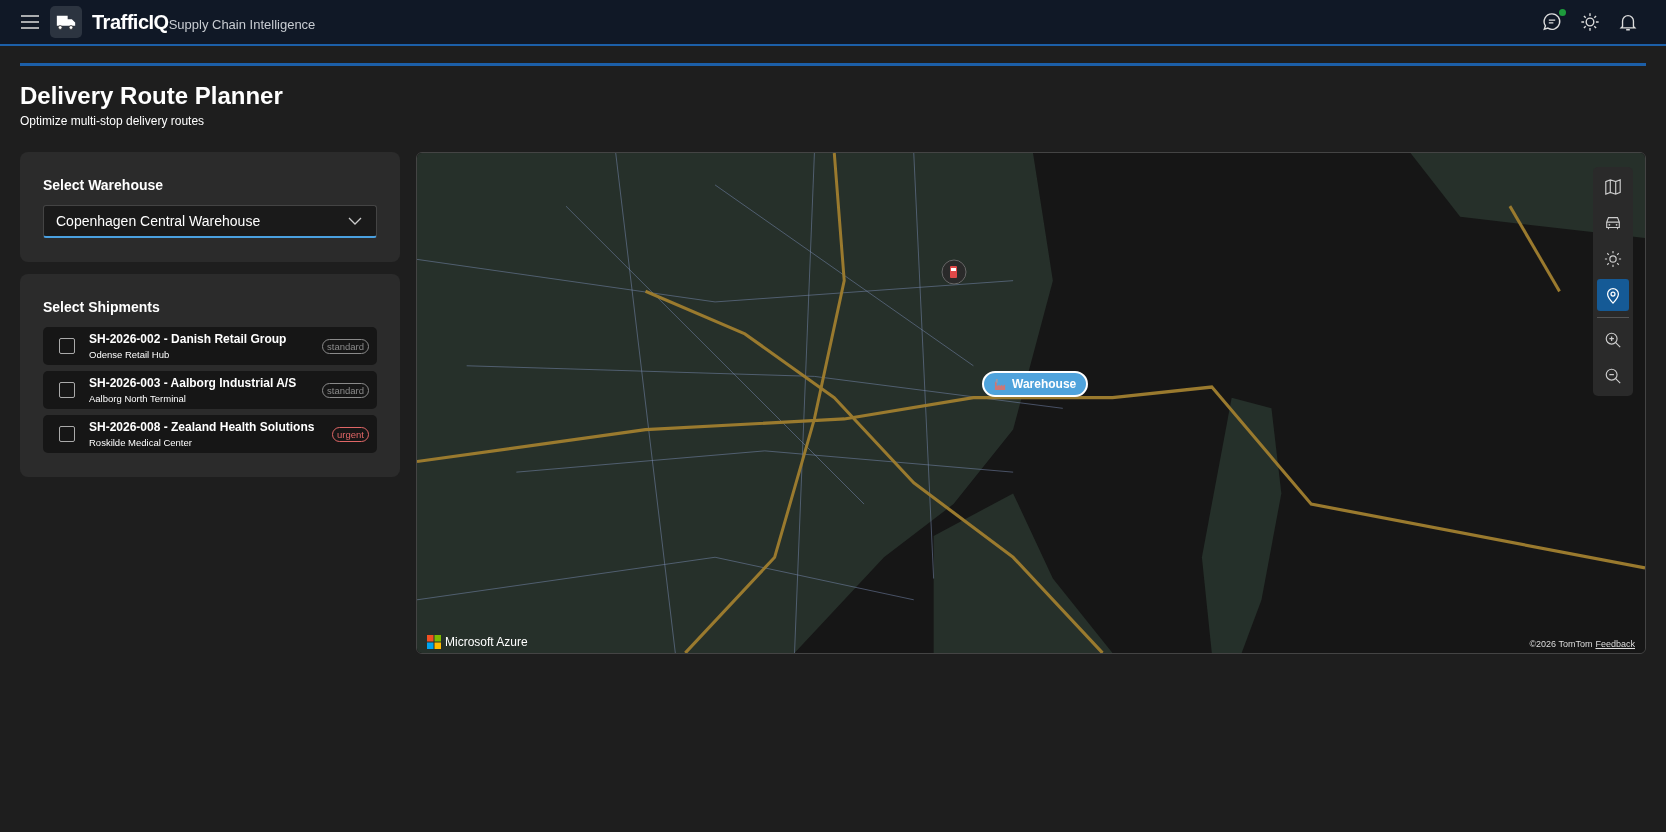 This screenshot has width=1666, height=832. What do you see at coordinates (1000, 384) in the screenshot?
I see `factory-icon` at bounding box center [1000, 384].